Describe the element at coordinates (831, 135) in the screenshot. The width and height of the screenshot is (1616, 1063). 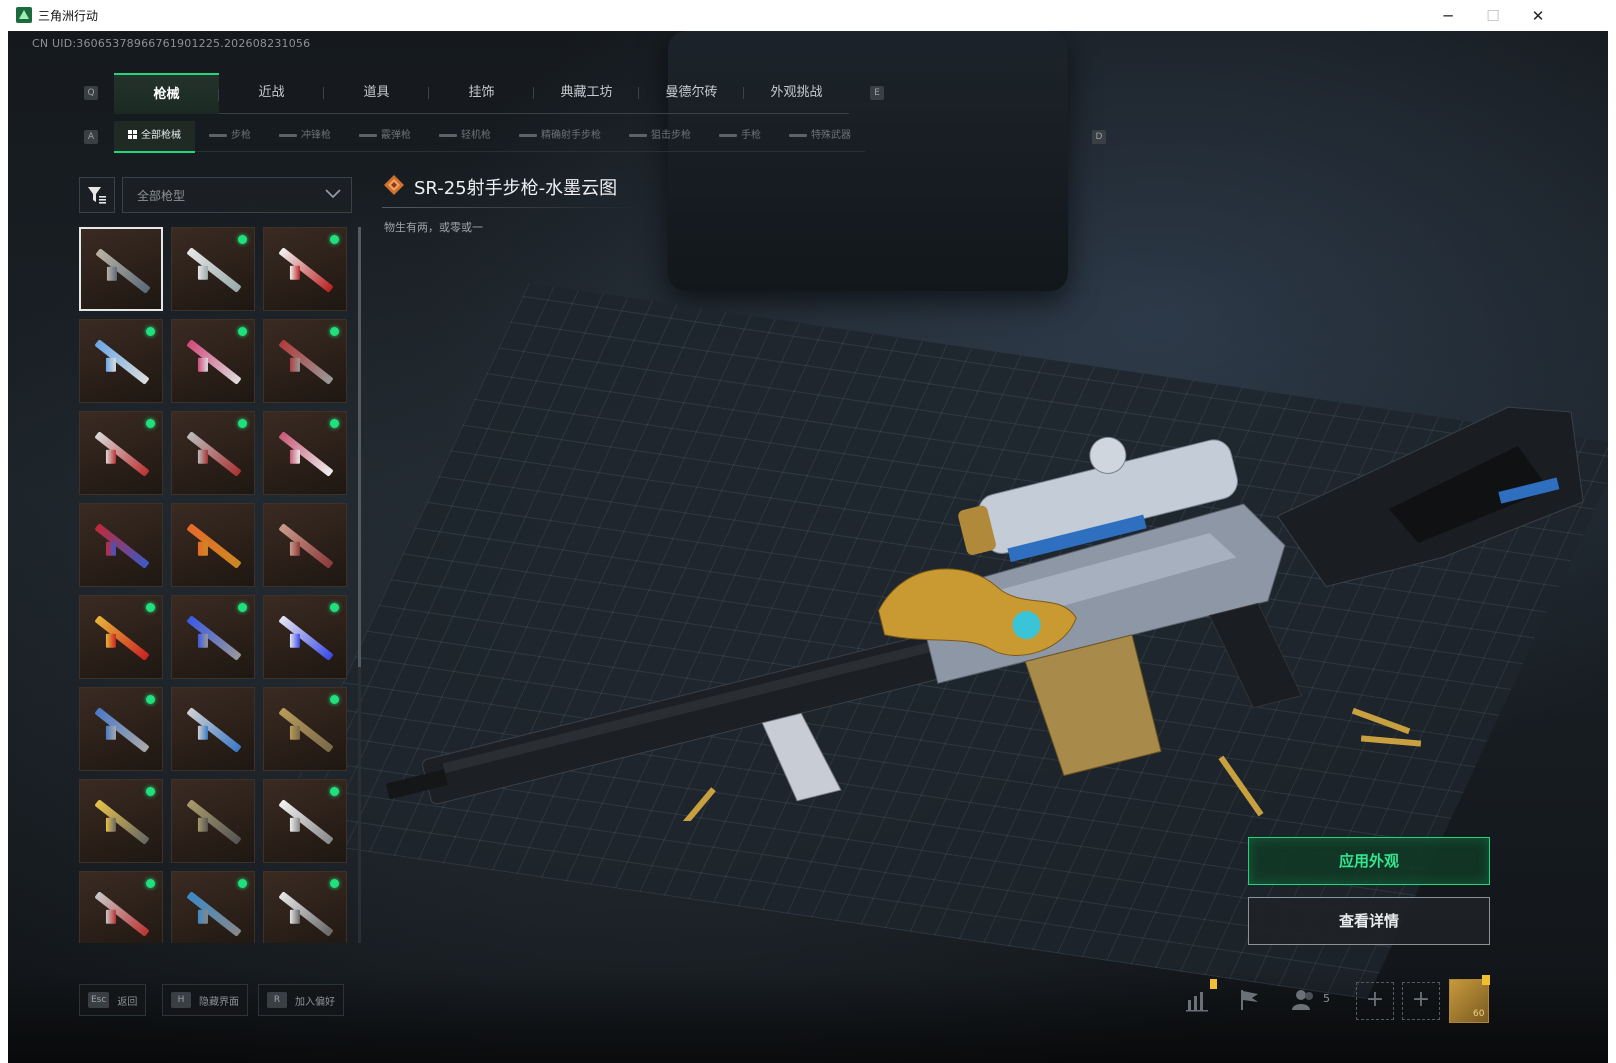
I see `subtab-label: 特殊武器` at that location.